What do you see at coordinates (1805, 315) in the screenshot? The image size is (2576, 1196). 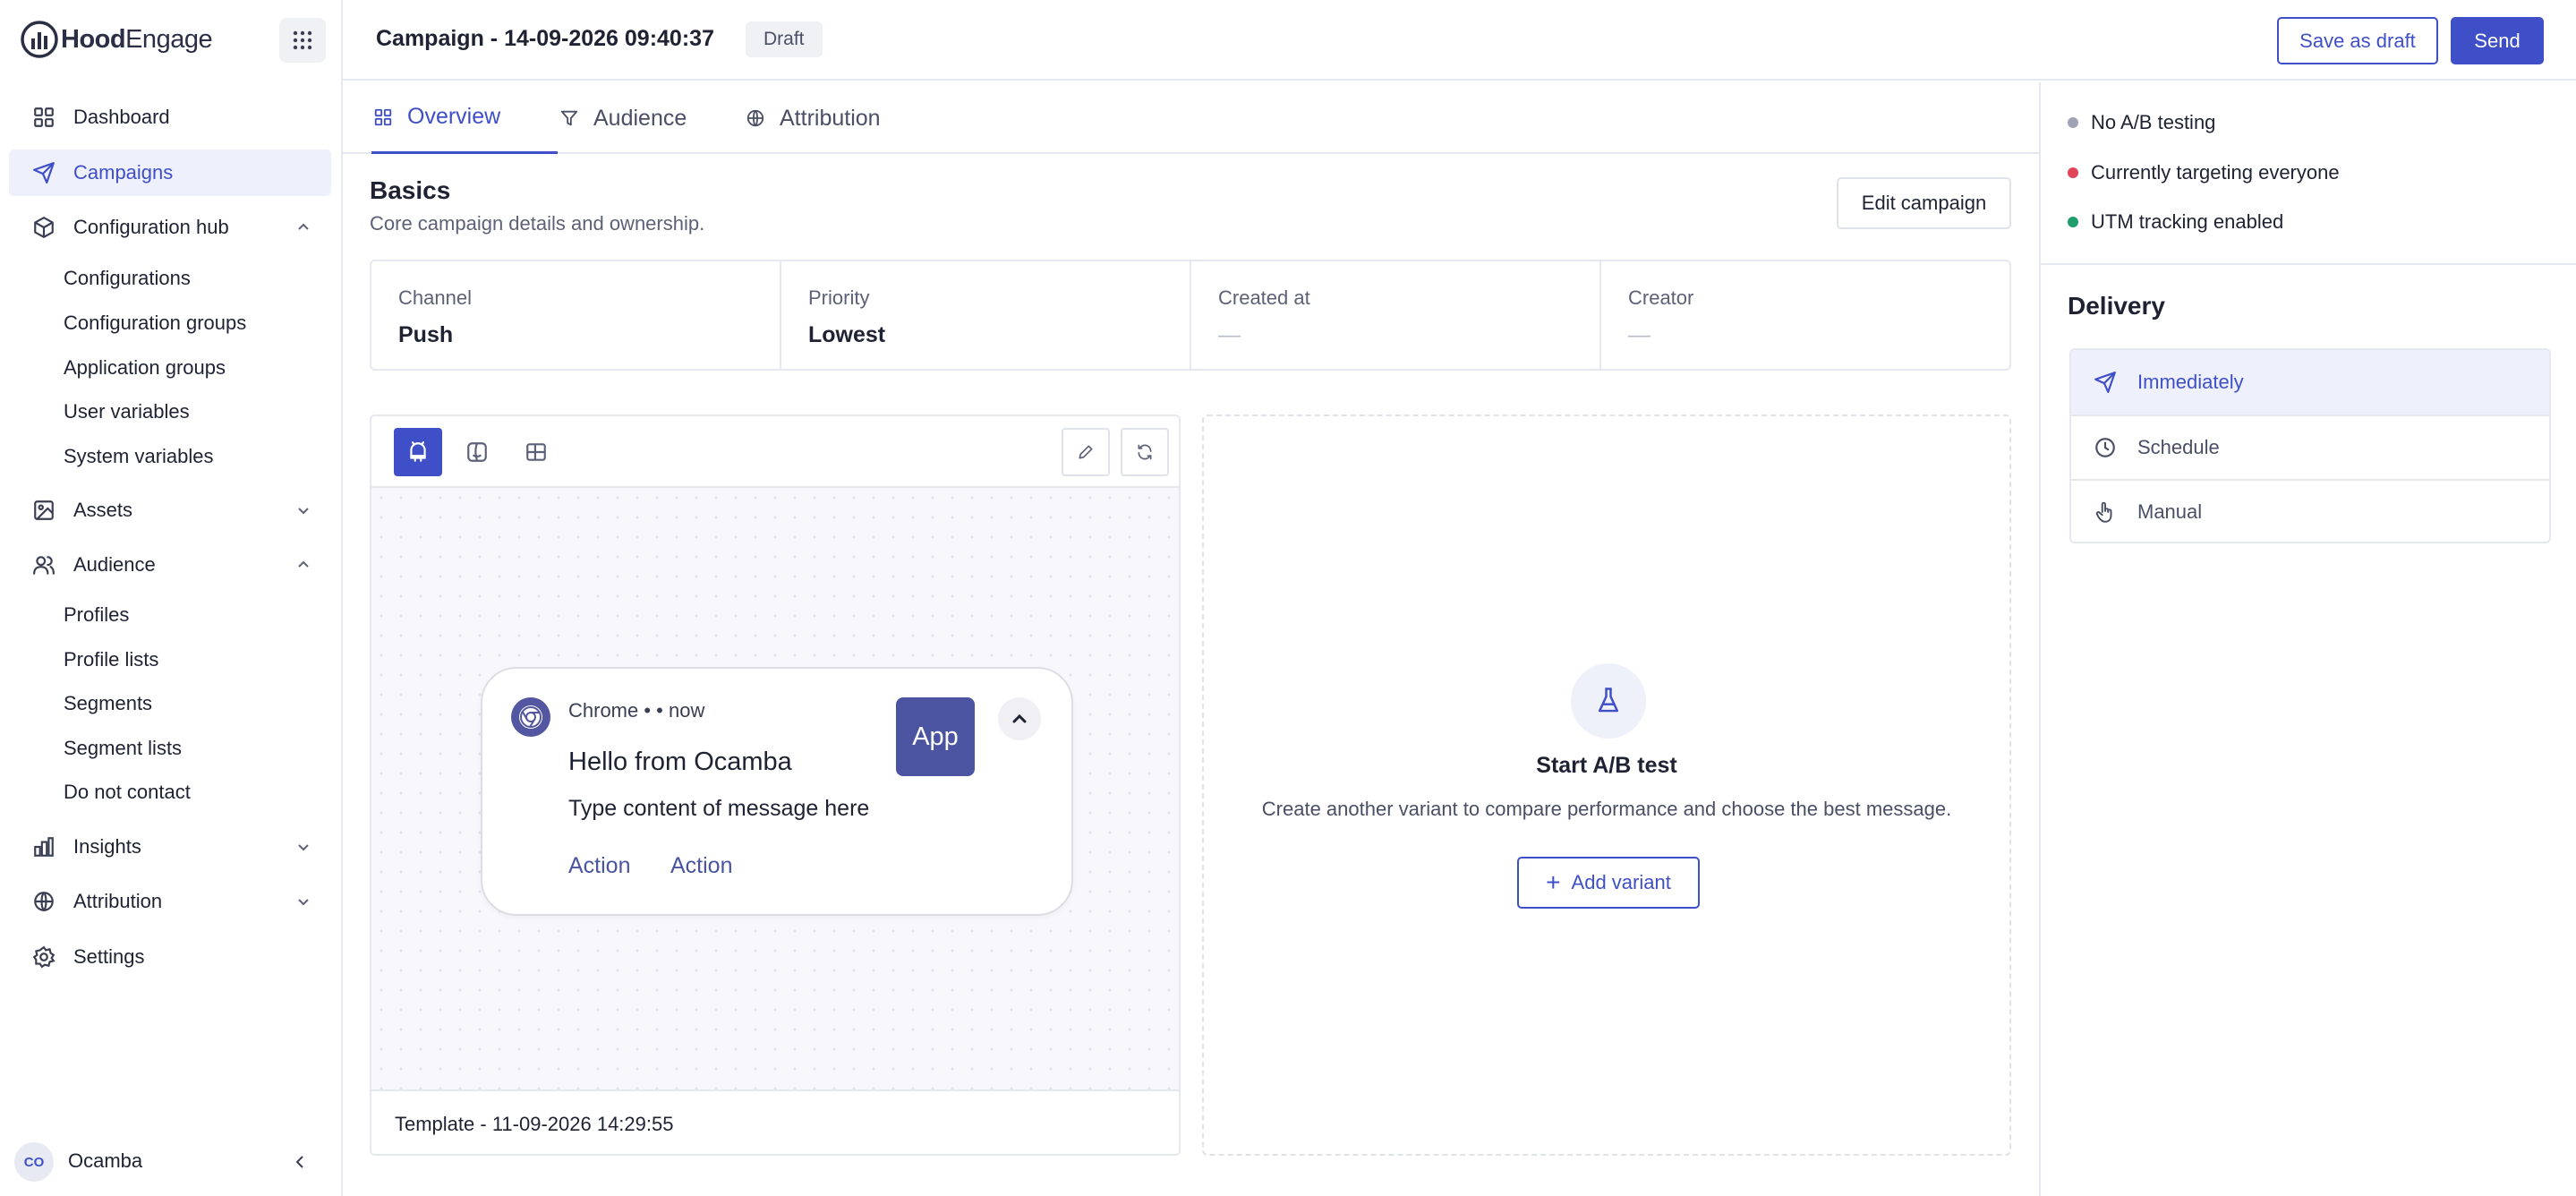 I see `detail-creator: Creator —` at bounding box center [1805, 315].